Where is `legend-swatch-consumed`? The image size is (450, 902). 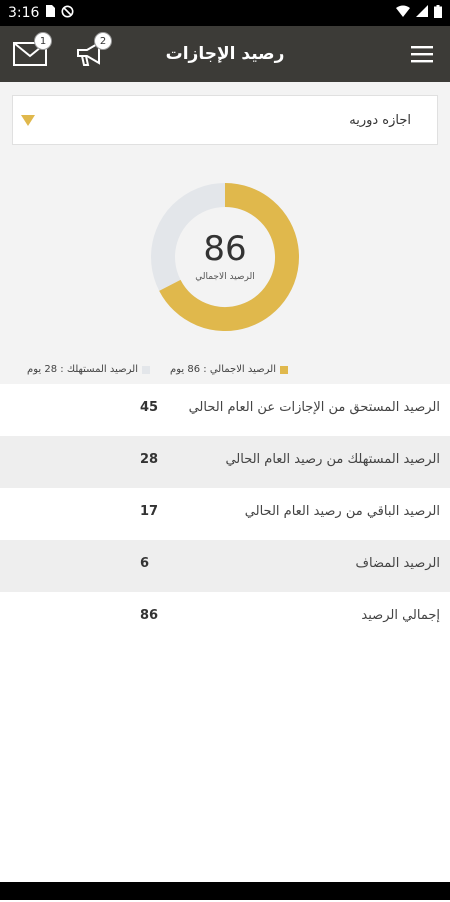 legend-swatch-consumed is located at coordinates (146, 369).